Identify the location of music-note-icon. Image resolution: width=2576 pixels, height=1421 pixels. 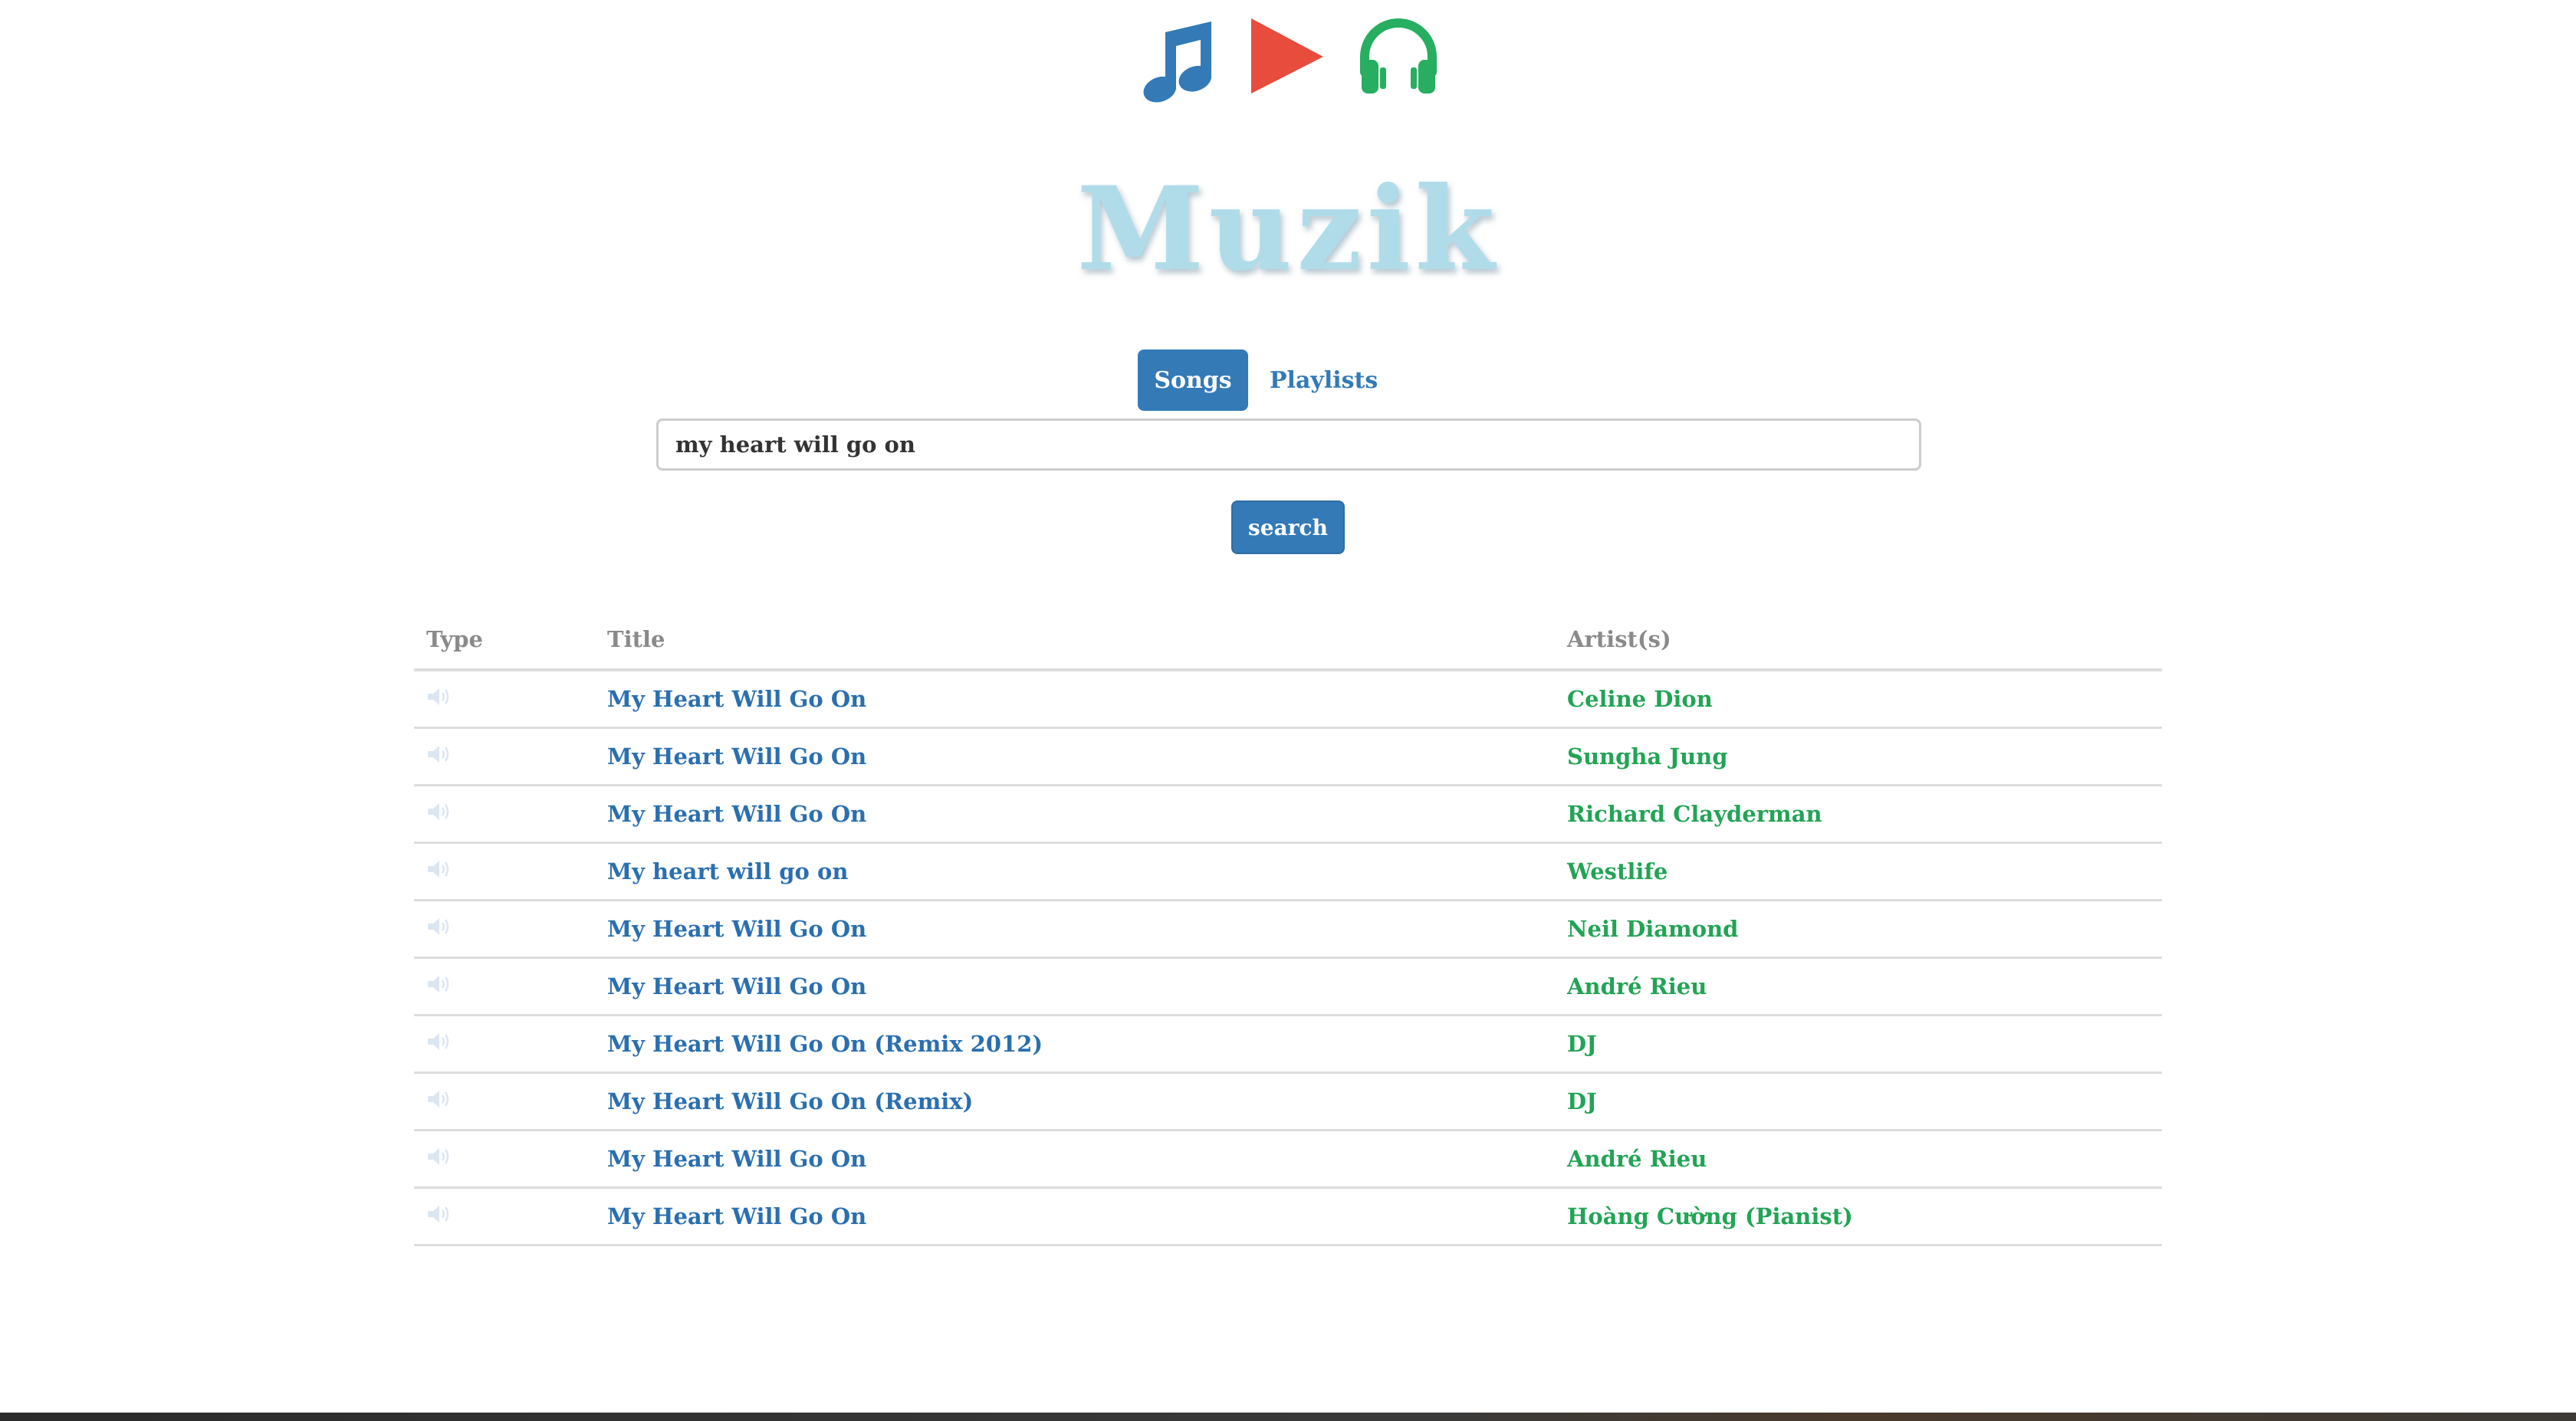
(1177, 62).